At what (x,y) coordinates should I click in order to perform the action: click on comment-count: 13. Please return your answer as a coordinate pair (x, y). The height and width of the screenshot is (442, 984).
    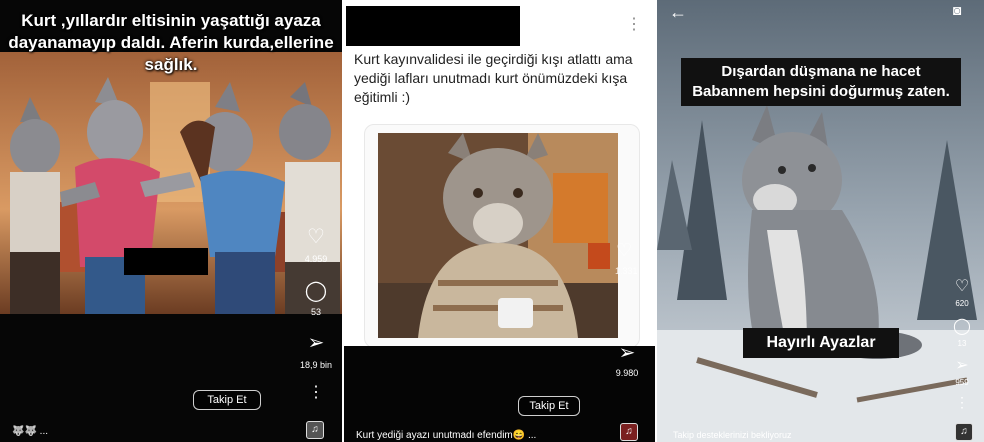
    Looking at the image, I should click on (962, 343).